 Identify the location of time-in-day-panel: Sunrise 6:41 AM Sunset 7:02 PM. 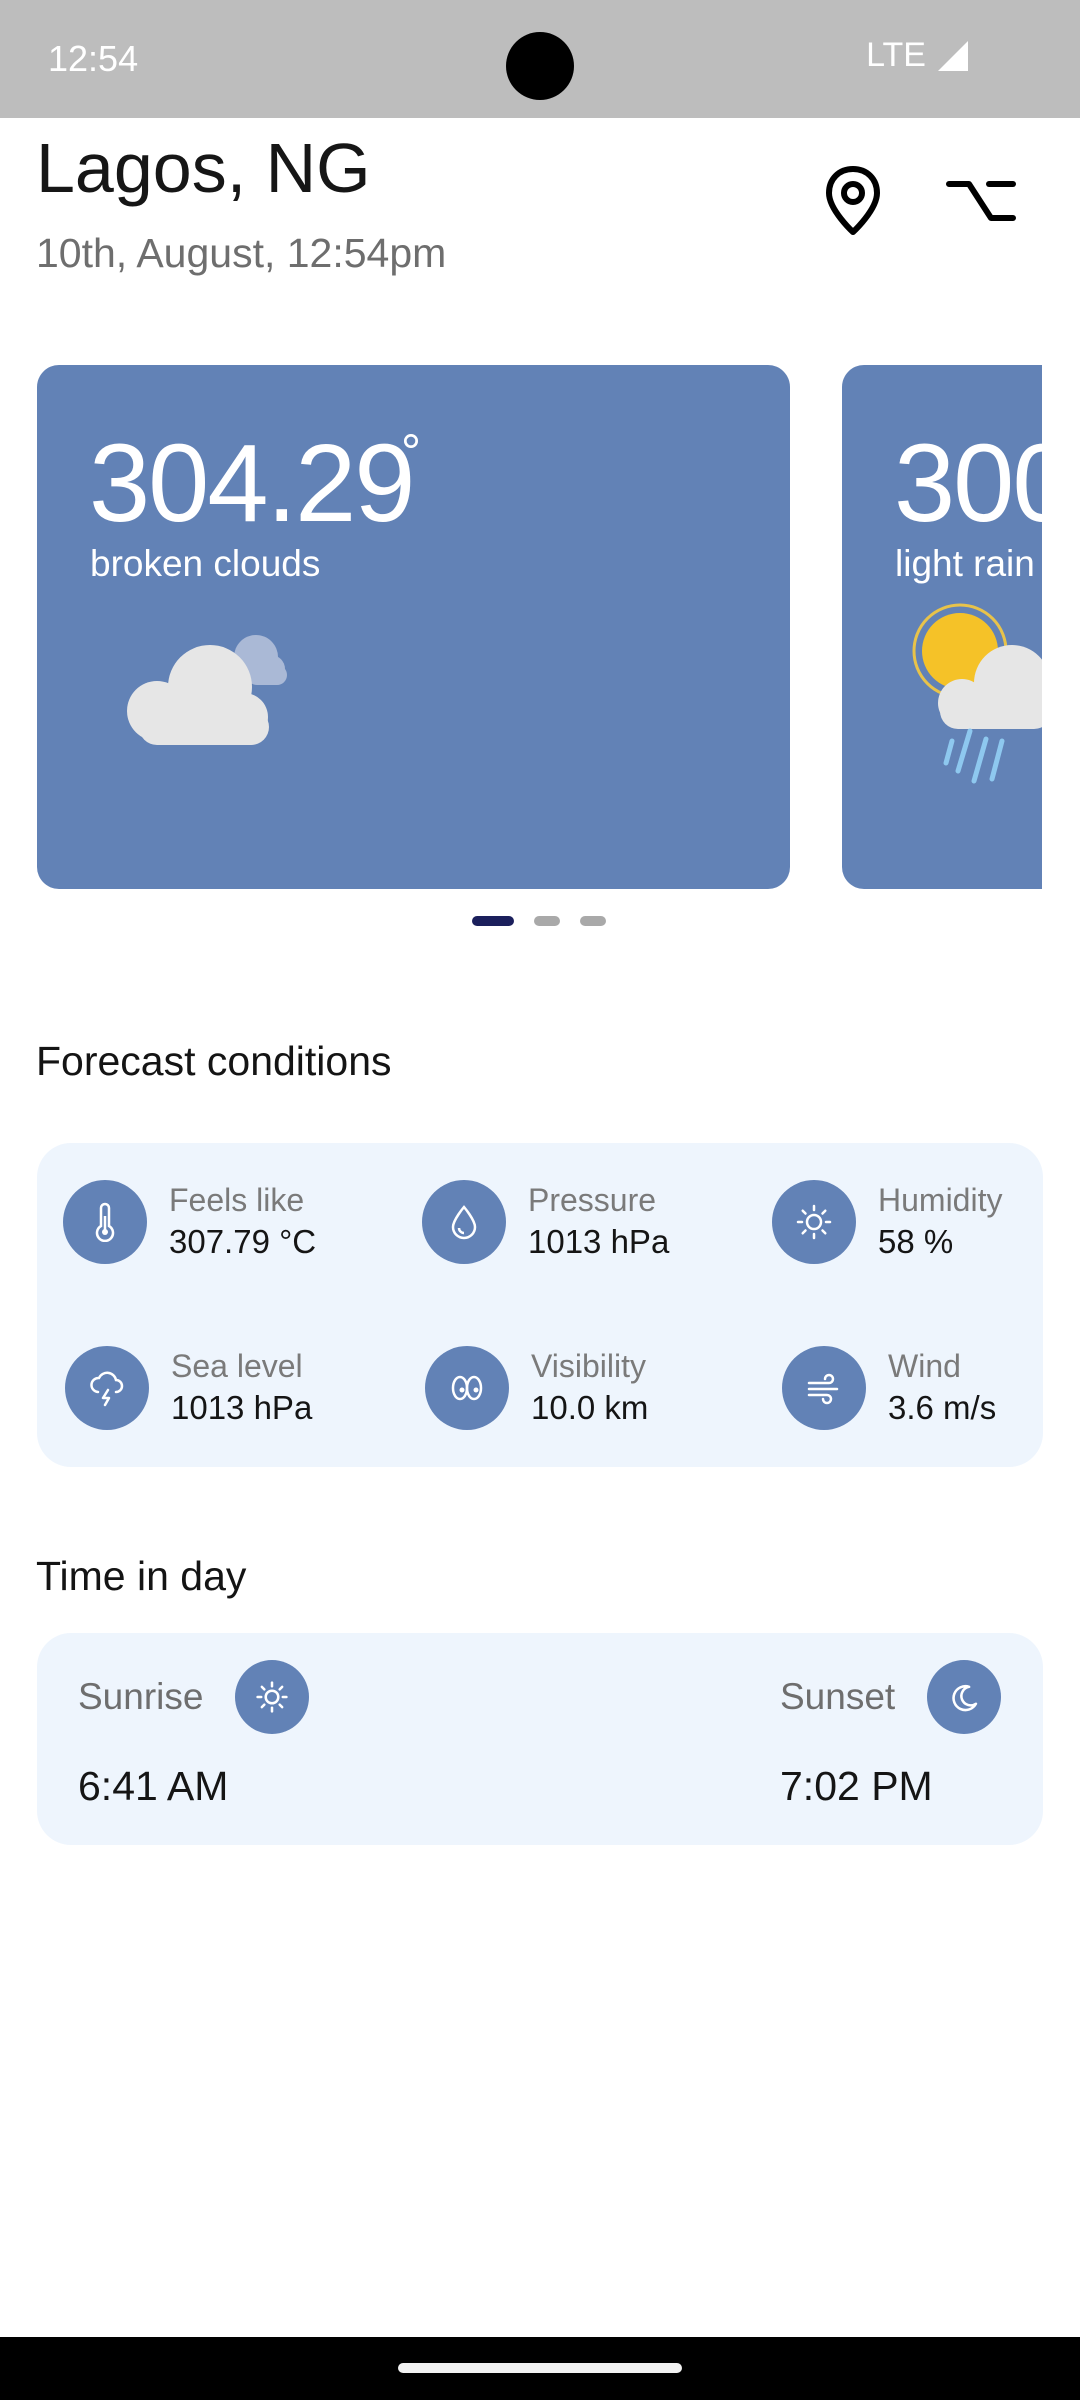
(540, 1739).